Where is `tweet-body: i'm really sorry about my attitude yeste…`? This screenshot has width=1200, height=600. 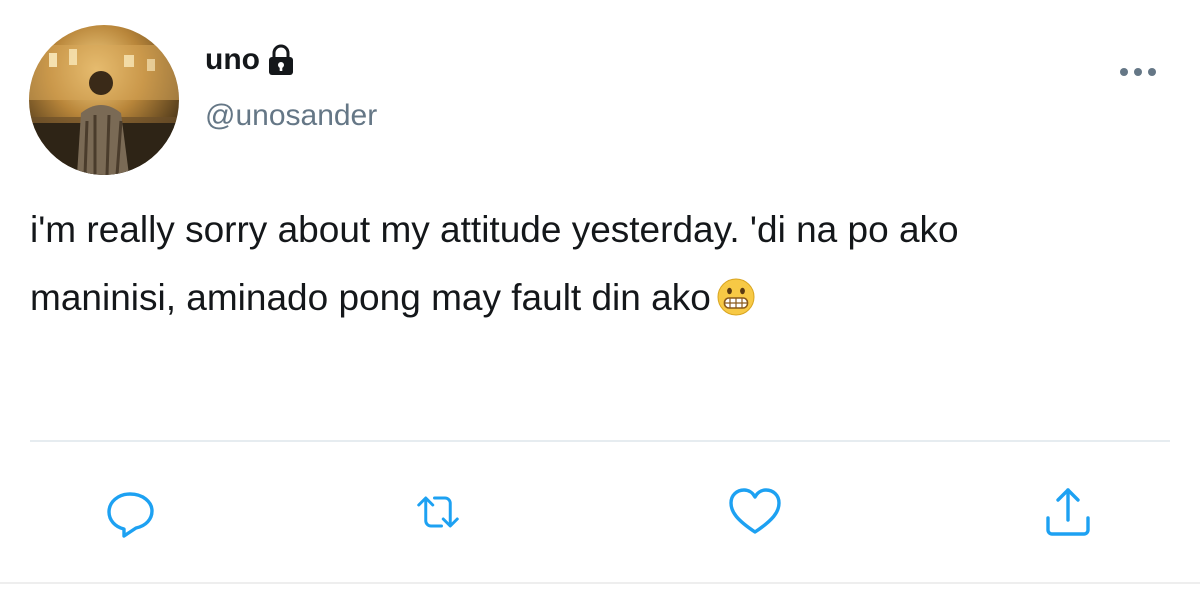 tweet-body: i'm really sorry about my attitude yeste… is located at coordinates (494, 263).